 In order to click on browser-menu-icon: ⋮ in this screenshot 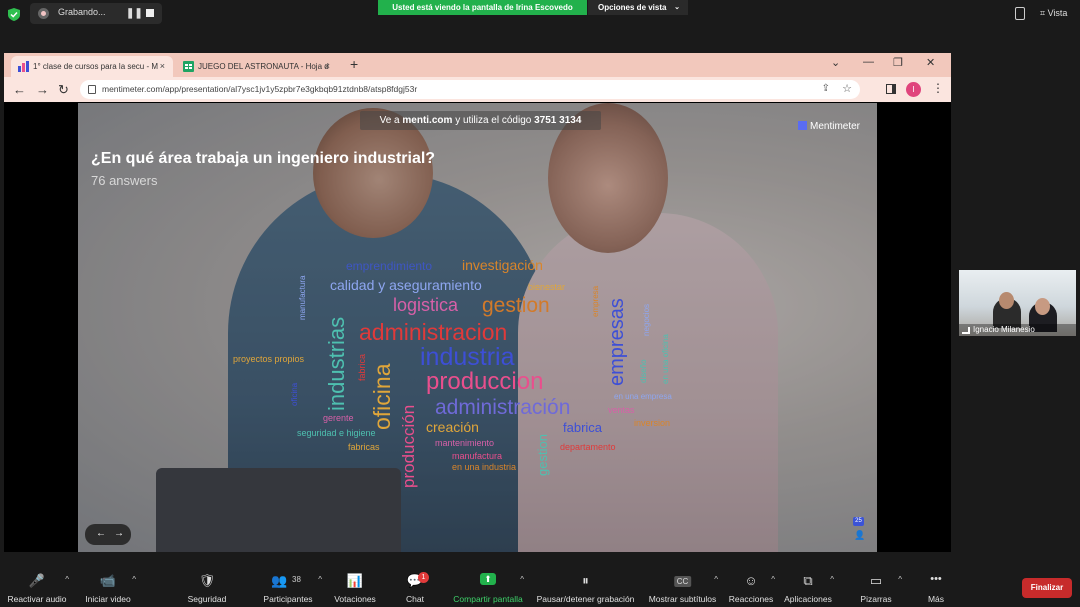, I will do `click(938, 88)`.